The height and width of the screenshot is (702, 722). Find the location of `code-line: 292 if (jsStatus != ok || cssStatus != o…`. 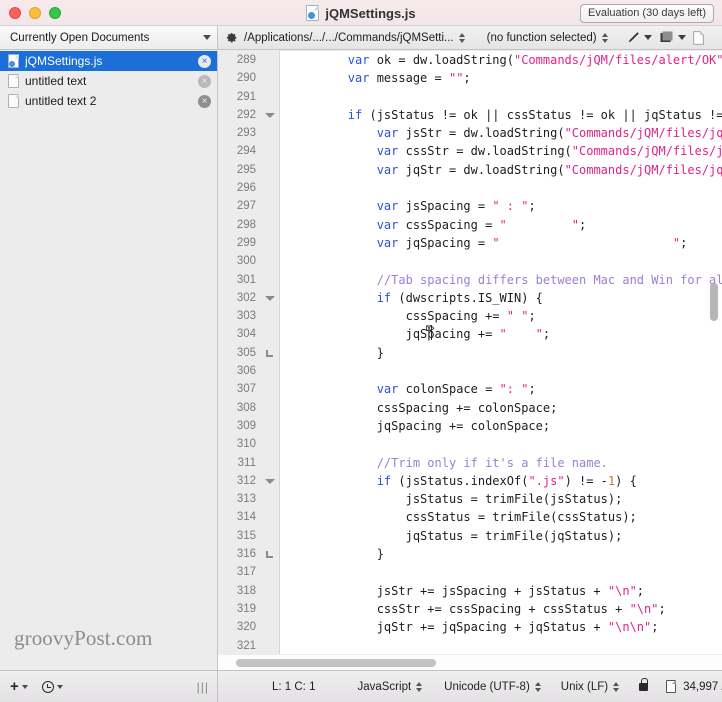

code-line: 292 if (jsStatus != ok || cssStatus != o… is located at coordinates (470, 115).